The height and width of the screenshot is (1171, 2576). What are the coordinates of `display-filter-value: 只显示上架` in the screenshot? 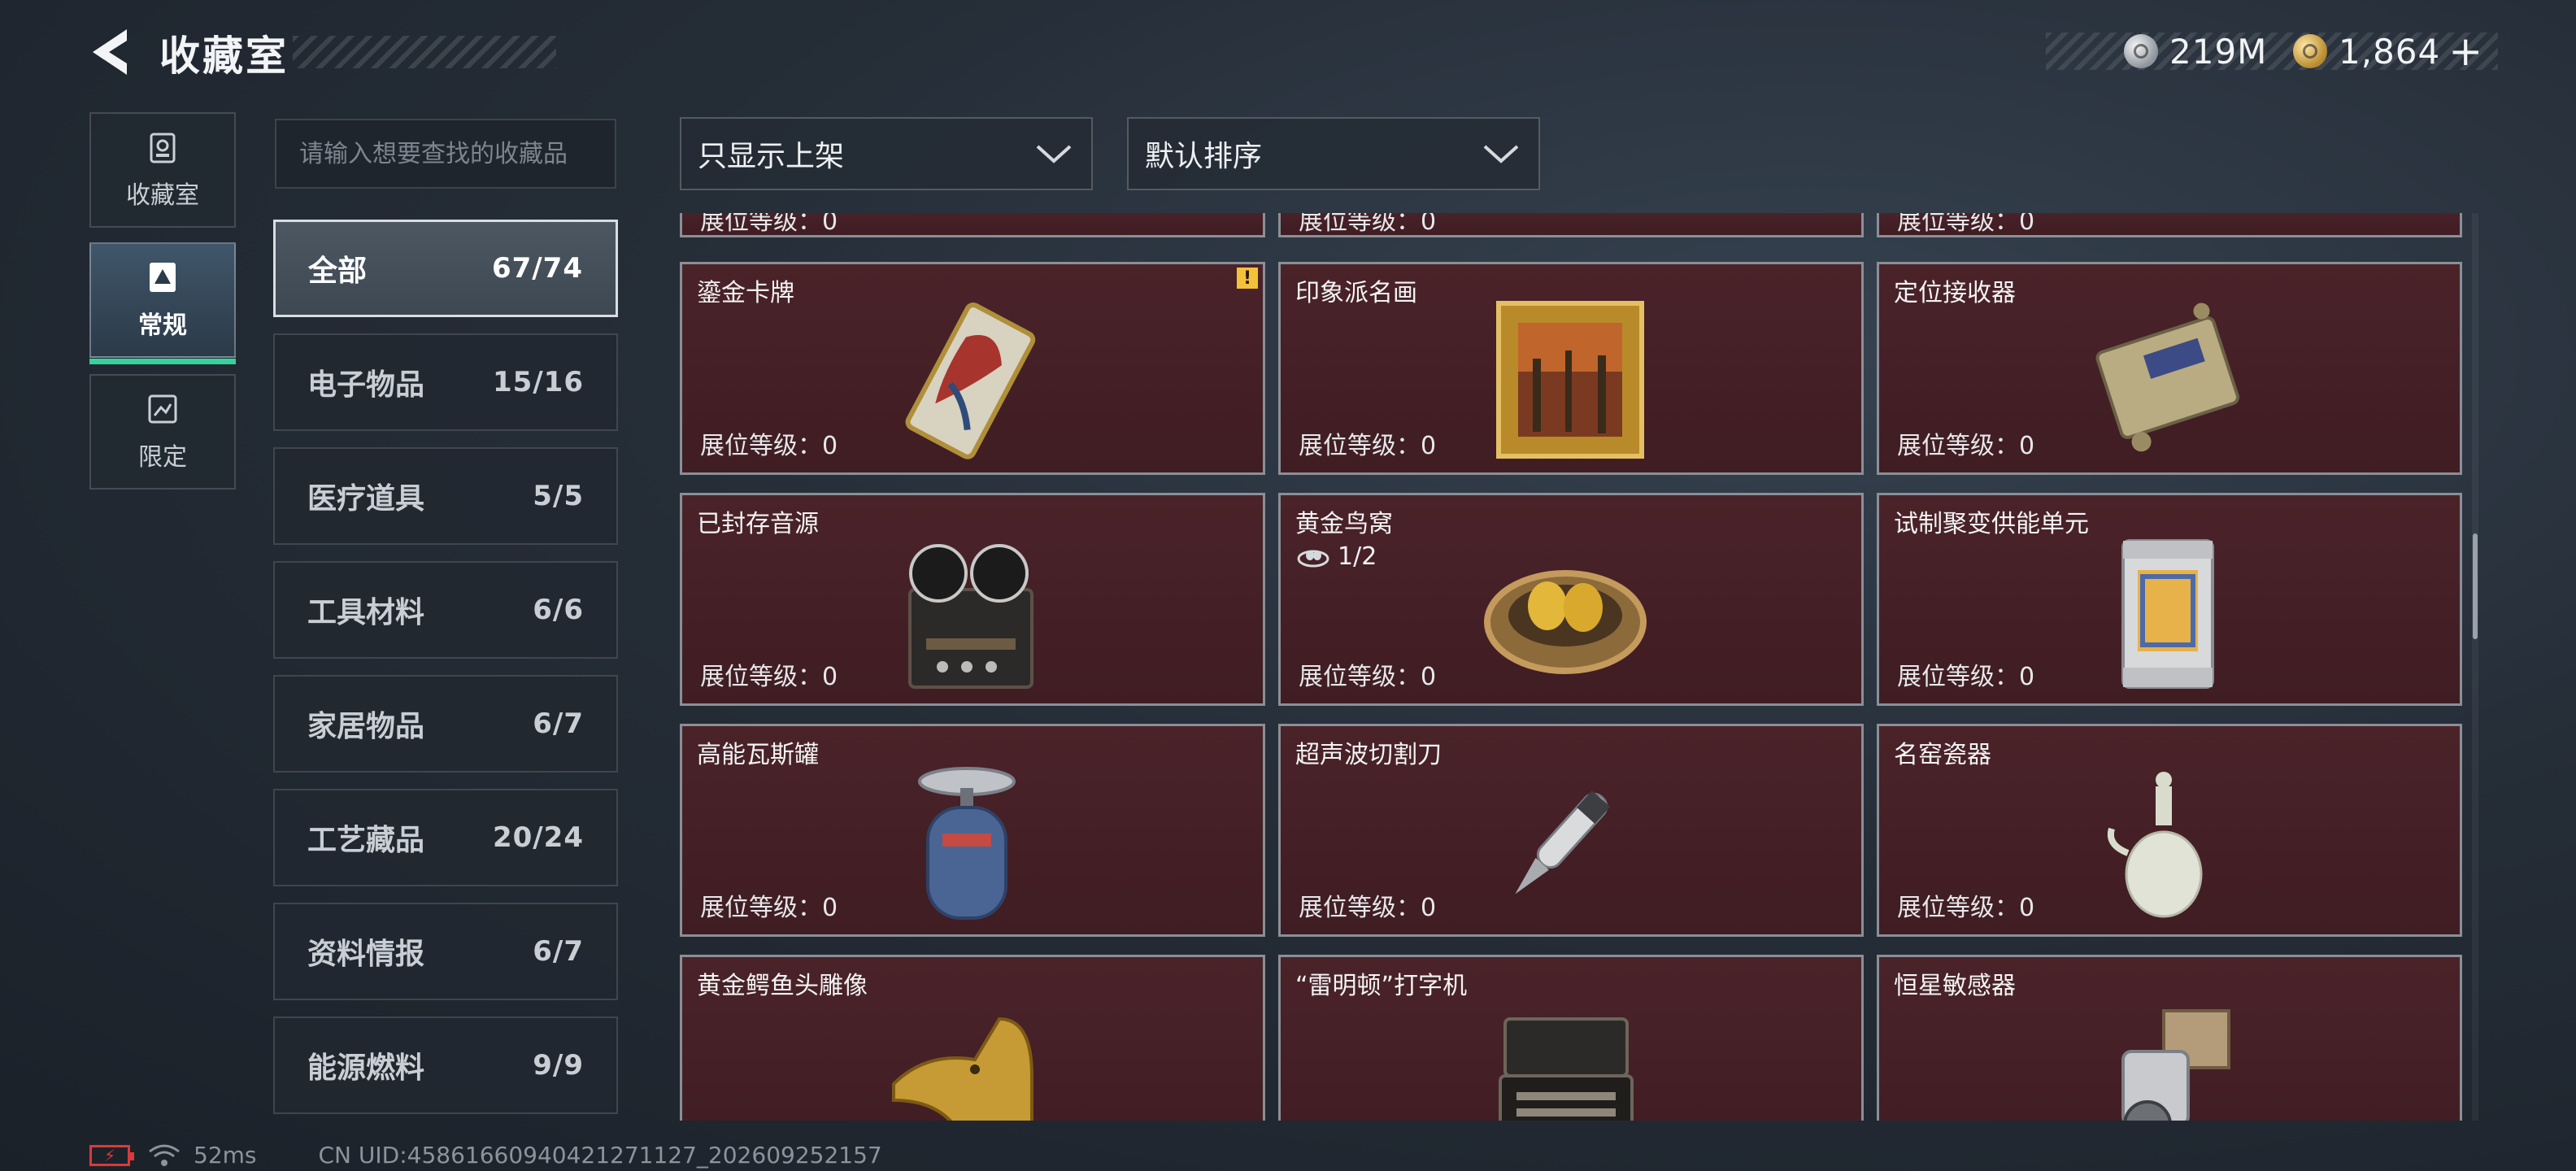 It's located at (772, 156).